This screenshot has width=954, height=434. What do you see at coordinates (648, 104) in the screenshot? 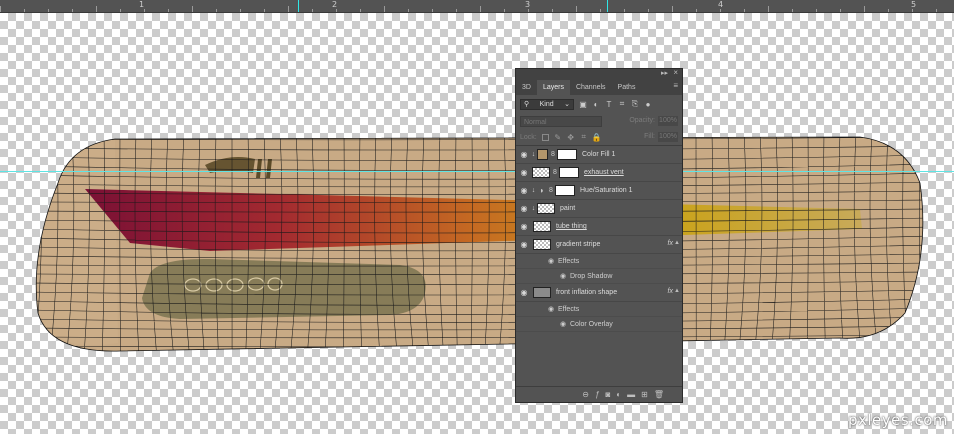
I see `filter-toggle-icon: ●` at bounding box center [648, 104].